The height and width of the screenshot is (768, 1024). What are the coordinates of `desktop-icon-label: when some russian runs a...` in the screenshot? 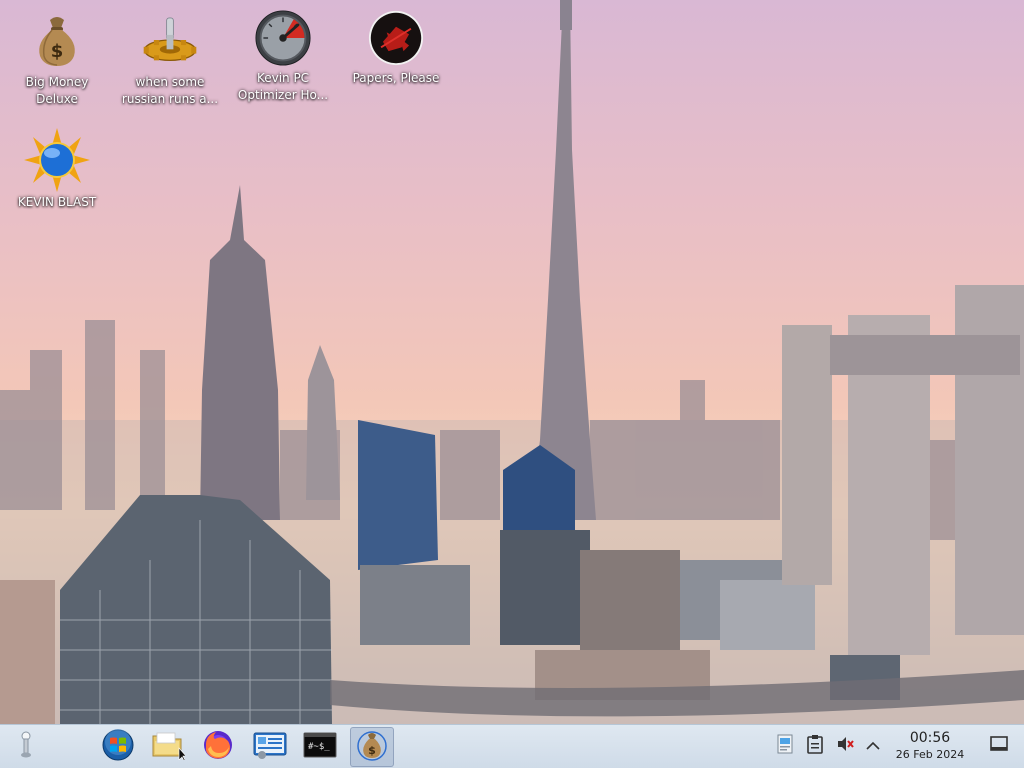 It's located at (170, 90).